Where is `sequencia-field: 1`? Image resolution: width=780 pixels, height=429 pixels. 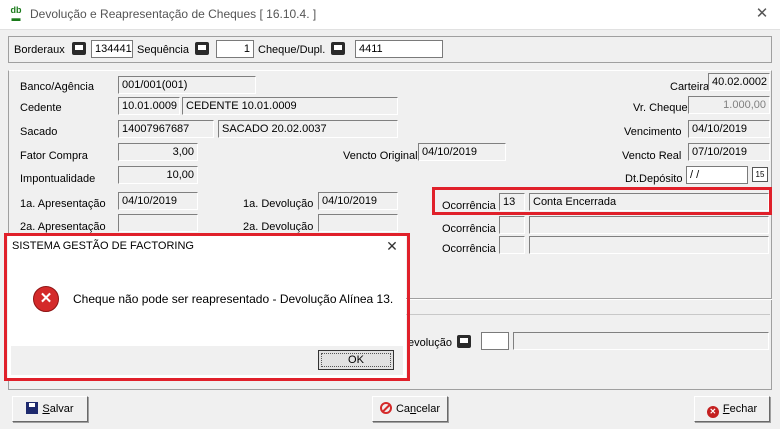 sequencia-field: 1 is located at coordinates (235, 49).